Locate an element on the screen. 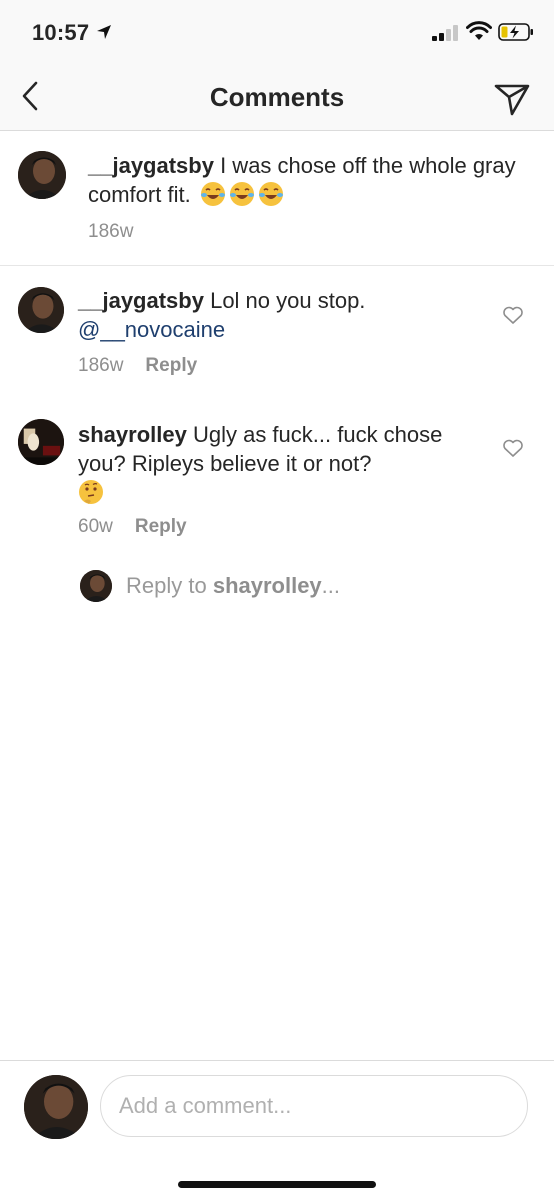 This screenshot has width=554, height=1201. location-arrow-icon is located at coordinates (104, 32).